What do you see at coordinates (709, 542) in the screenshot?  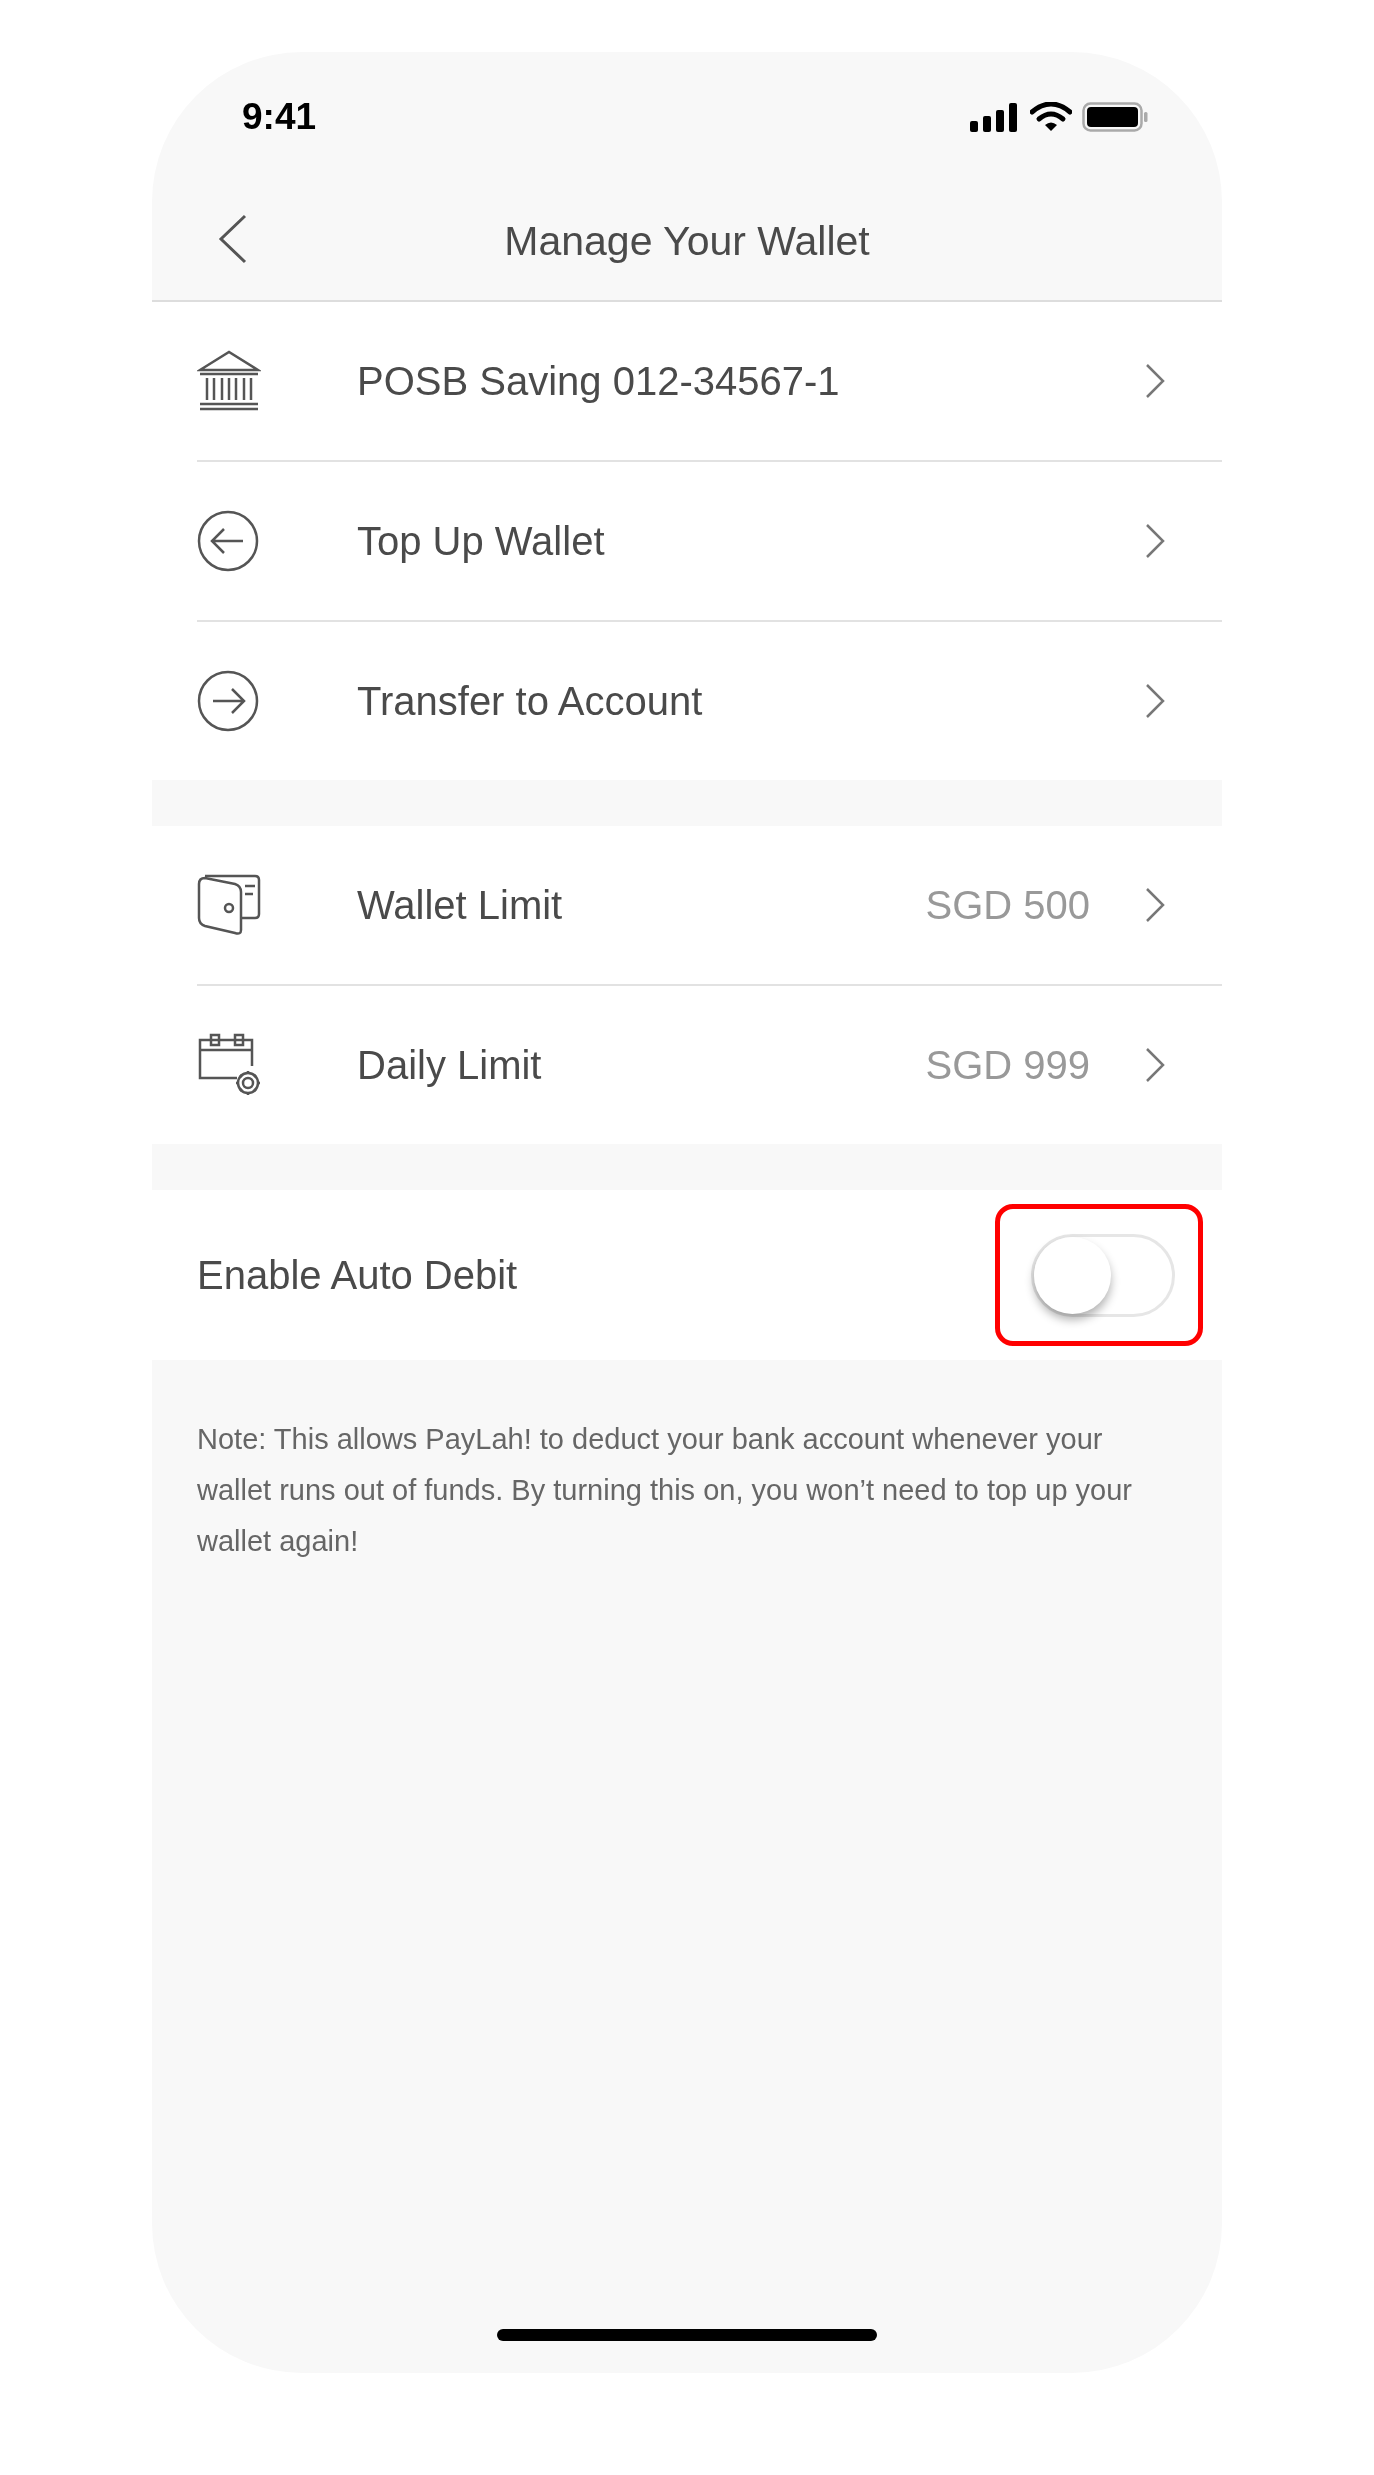 I see `menu-row: Top Up Wallet` at bounding box center [709, 542].